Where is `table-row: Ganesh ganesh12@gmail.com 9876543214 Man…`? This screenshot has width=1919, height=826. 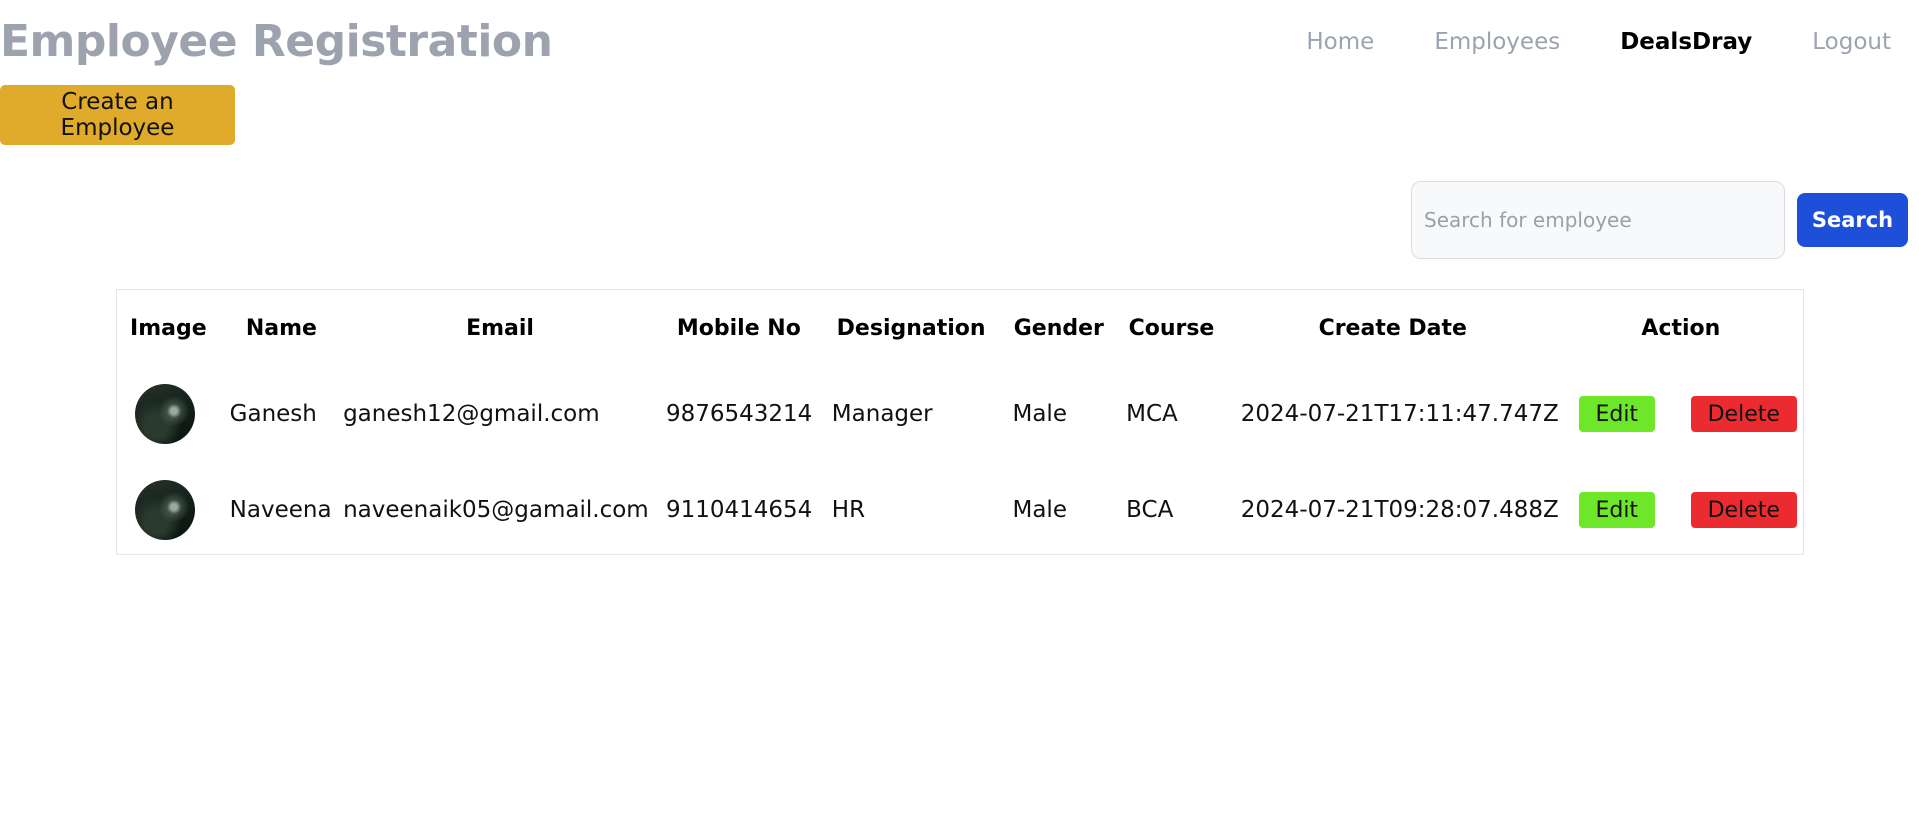
table-row: Ganesh ganesh12@gmail.com 9876543214 Man… is located at coordinates (960, 414).